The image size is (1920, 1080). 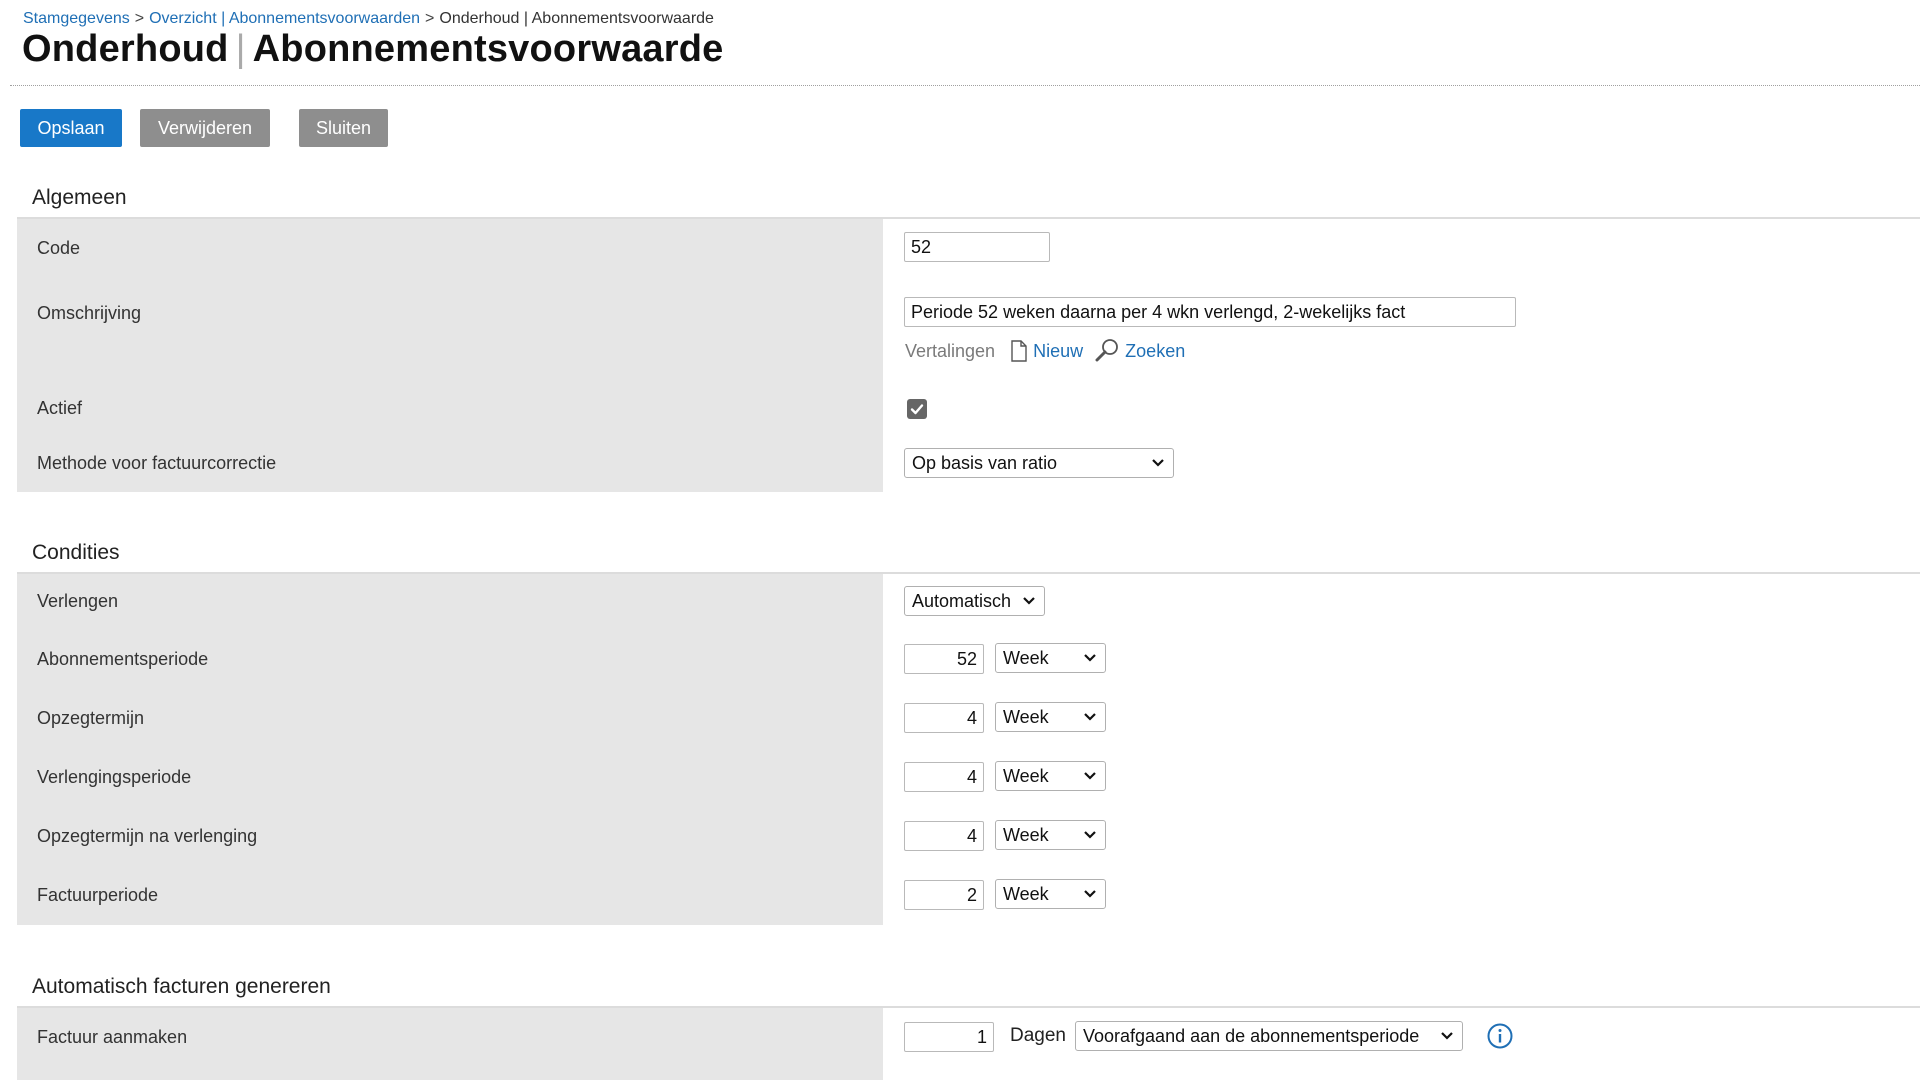 I want to click on subscription-period-input, so click(x=944, y=659).